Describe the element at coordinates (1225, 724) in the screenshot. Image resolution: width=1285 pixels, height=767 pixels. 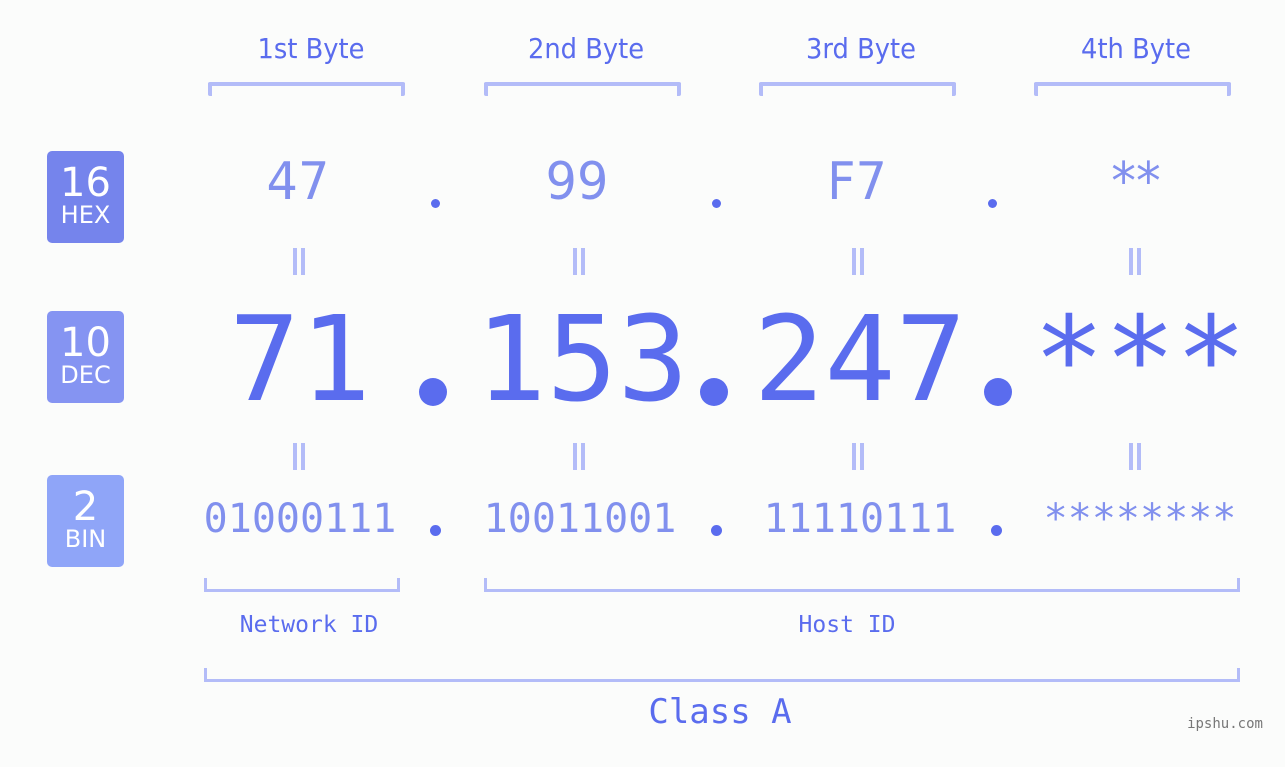
I see `watermark: ipshu.com` at that location.